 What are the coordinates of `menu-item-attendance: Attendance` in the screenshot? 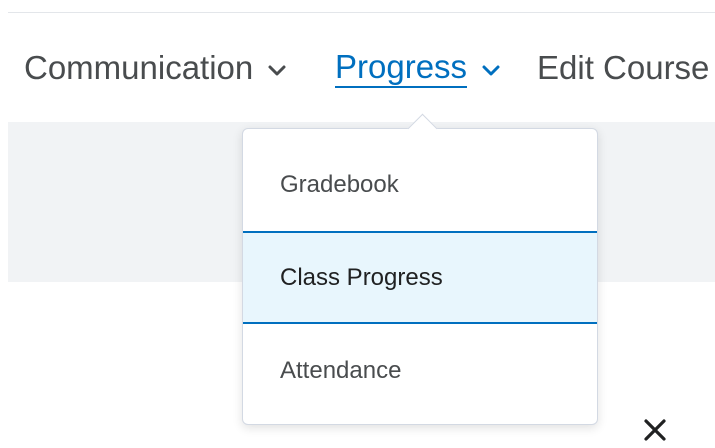 It's located at (420, 370).